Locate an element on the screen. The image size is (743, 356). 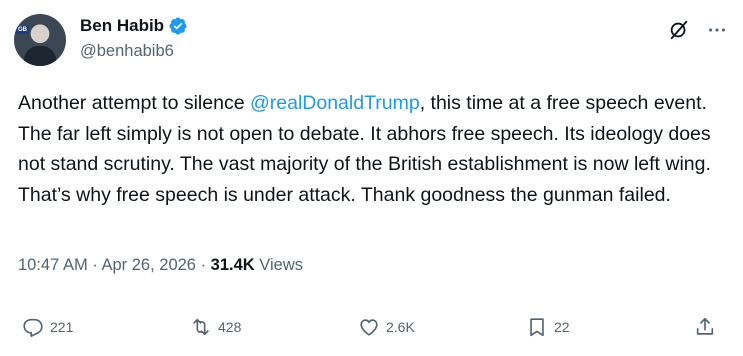
repost-button: 428 is located at coordinates (215, 327).